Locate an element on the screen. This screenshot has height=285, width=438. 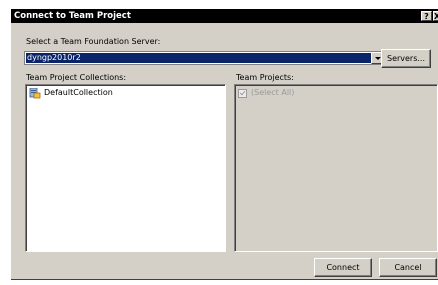
title-bar: Connect to Team Project ? X is located at coordinates (224, 16).